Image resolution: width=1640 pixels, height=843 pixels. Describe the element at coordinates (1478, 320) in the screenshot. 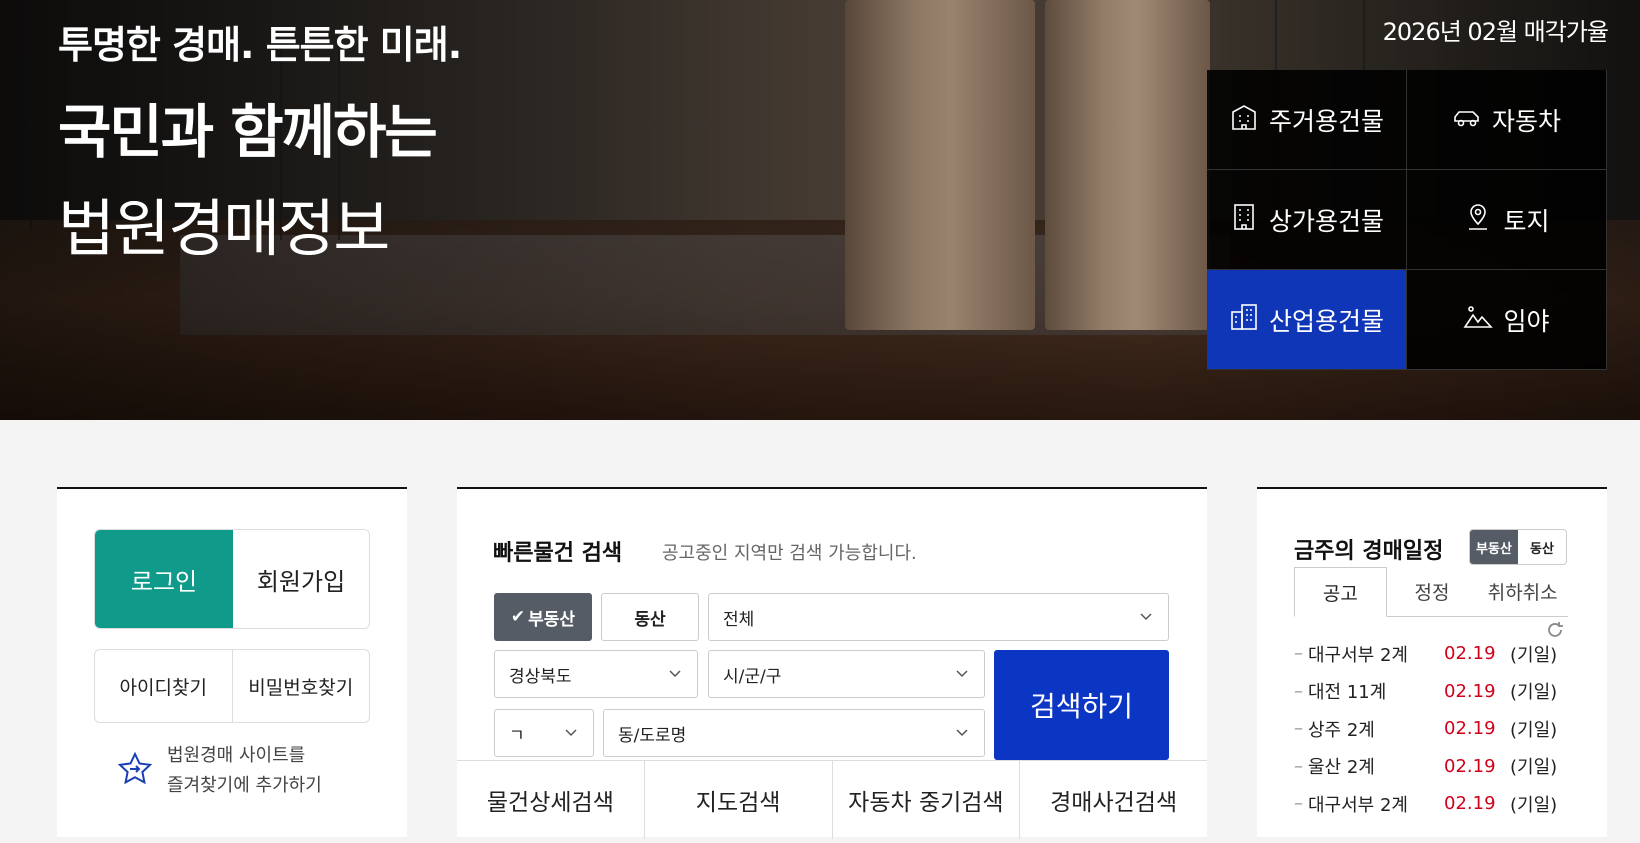

I see `mountain-icon` at that location.